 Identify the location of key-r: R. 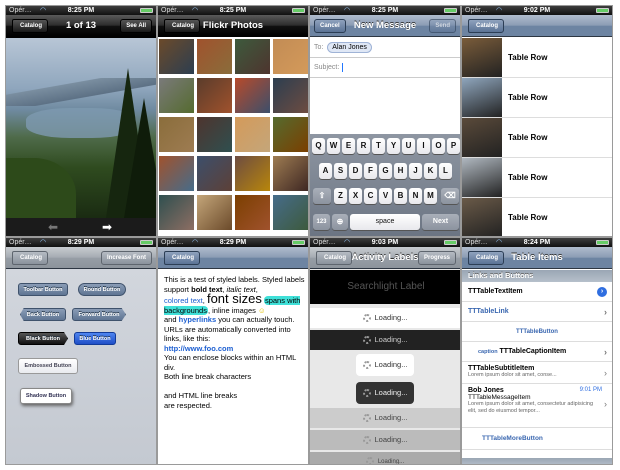
(363, 146).